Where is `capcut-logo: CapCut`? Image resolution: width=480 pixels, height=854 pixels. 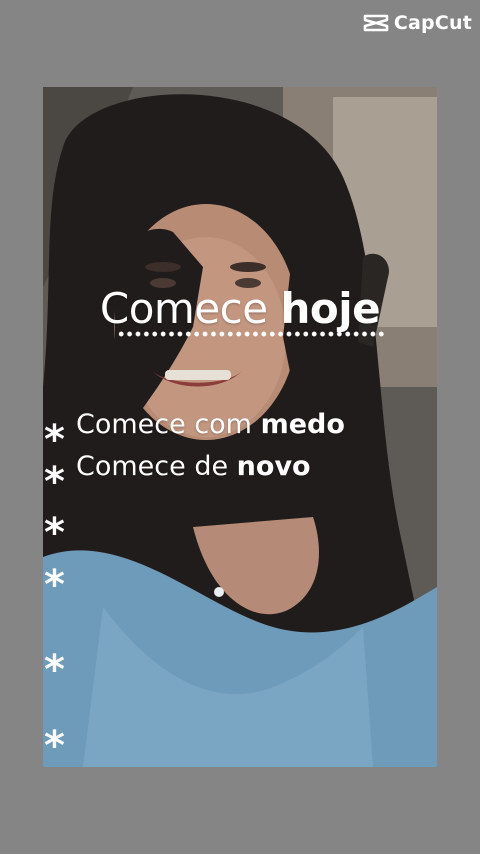 capcut-logo: CapCut is located at coordinates (417, 23).